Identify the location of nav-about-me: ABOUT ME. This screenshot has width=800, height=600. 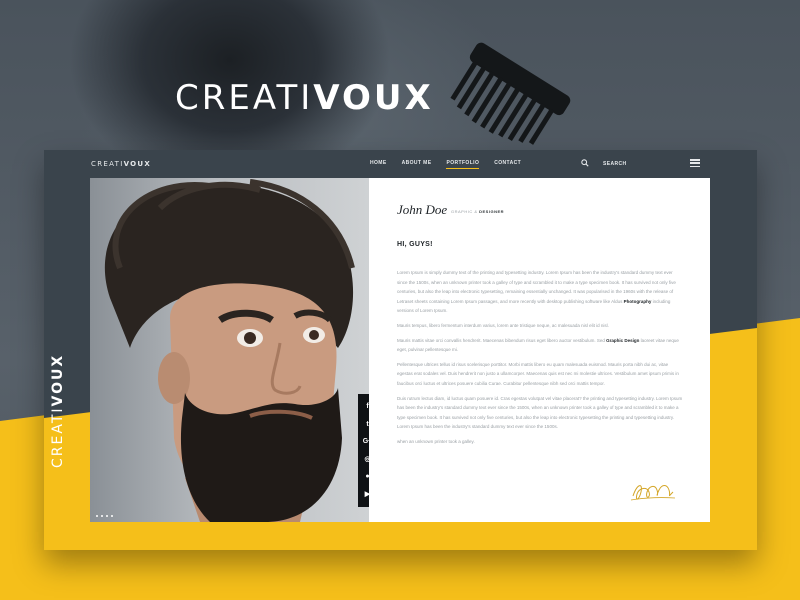
(417, 164).